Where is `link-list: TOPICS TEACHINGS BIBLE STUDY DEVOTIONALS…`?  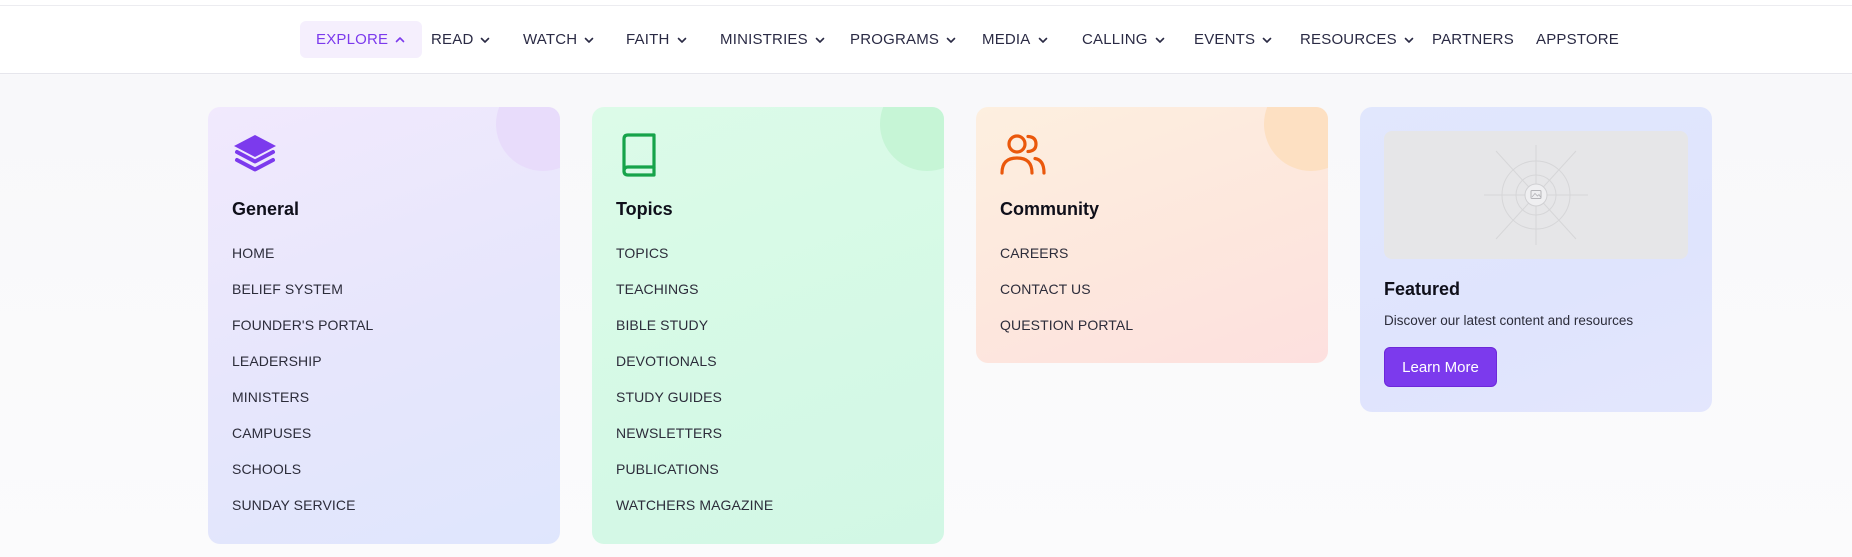 link-list: TOPICS TEACHINGS BIBLE STUDY DEVOTIONALS… is located at coordinates (694, 389).